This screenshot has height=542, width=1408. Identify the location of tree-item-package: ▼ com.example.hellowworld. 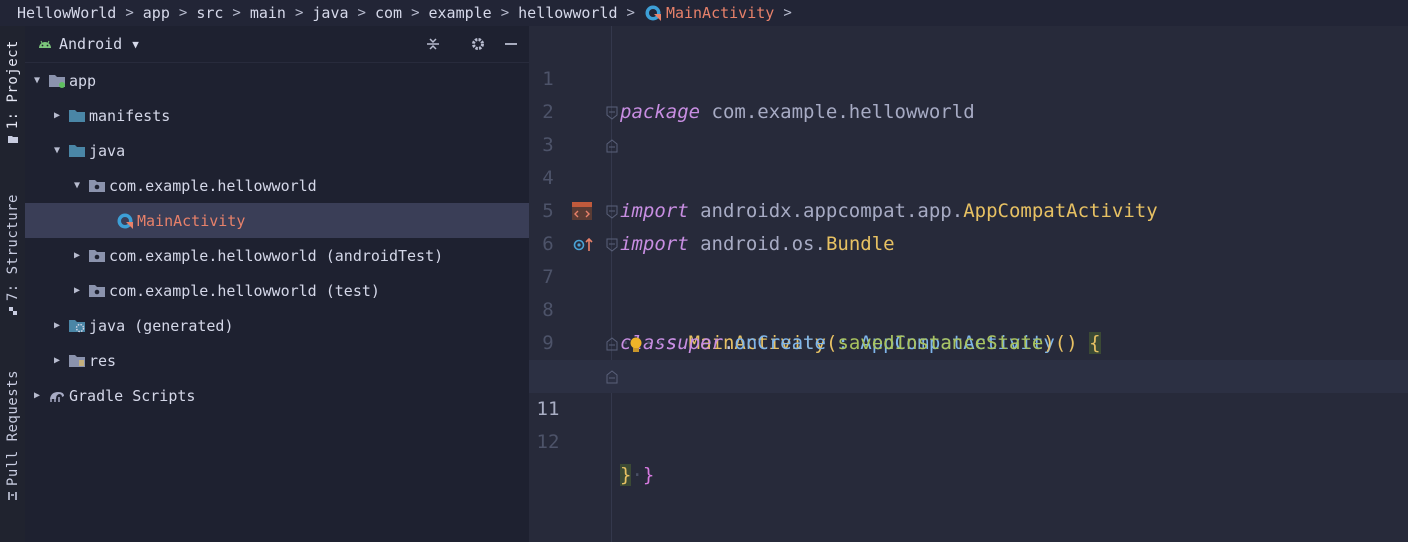
(277, 185).